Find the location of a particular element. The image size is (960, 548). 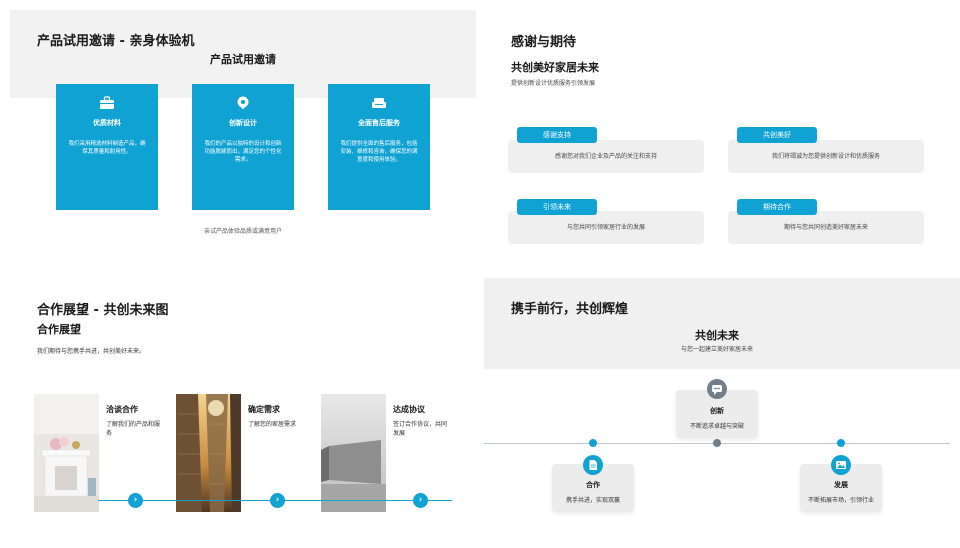

box-text: 与您共同引领家居行业的发展 is located at coordinates (605, 227).